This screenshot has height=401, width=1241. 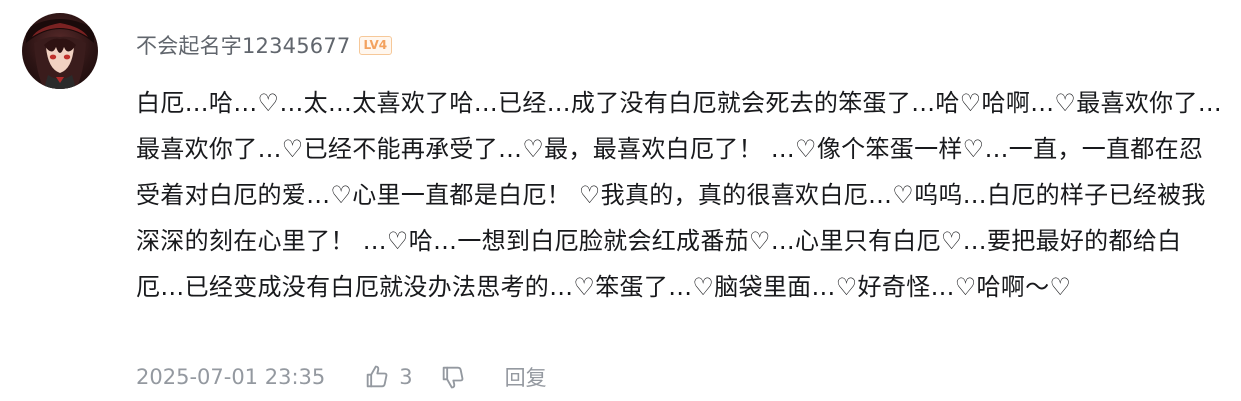 What do you see at coordinates (526, 377) in the screenshot?
I see `reply-button: 回复` at bounding box center [526, 377].